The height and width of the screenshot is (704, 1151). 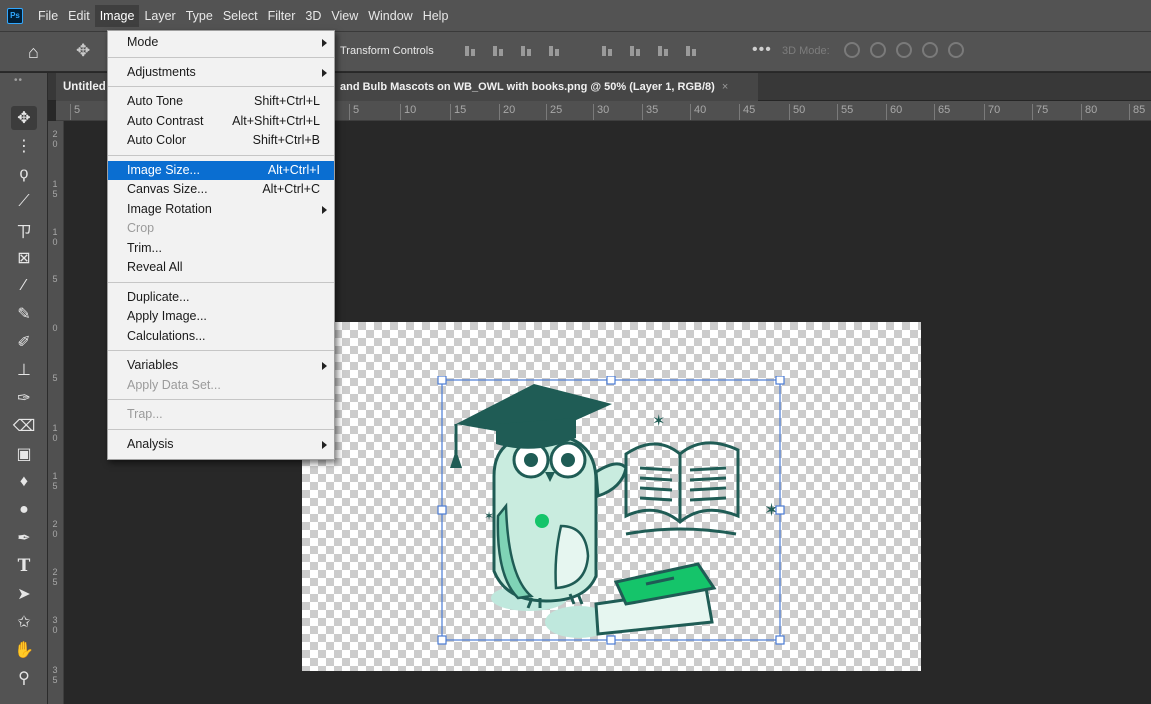 I want to click on books-stack-icon, so click(x=655, y=599).